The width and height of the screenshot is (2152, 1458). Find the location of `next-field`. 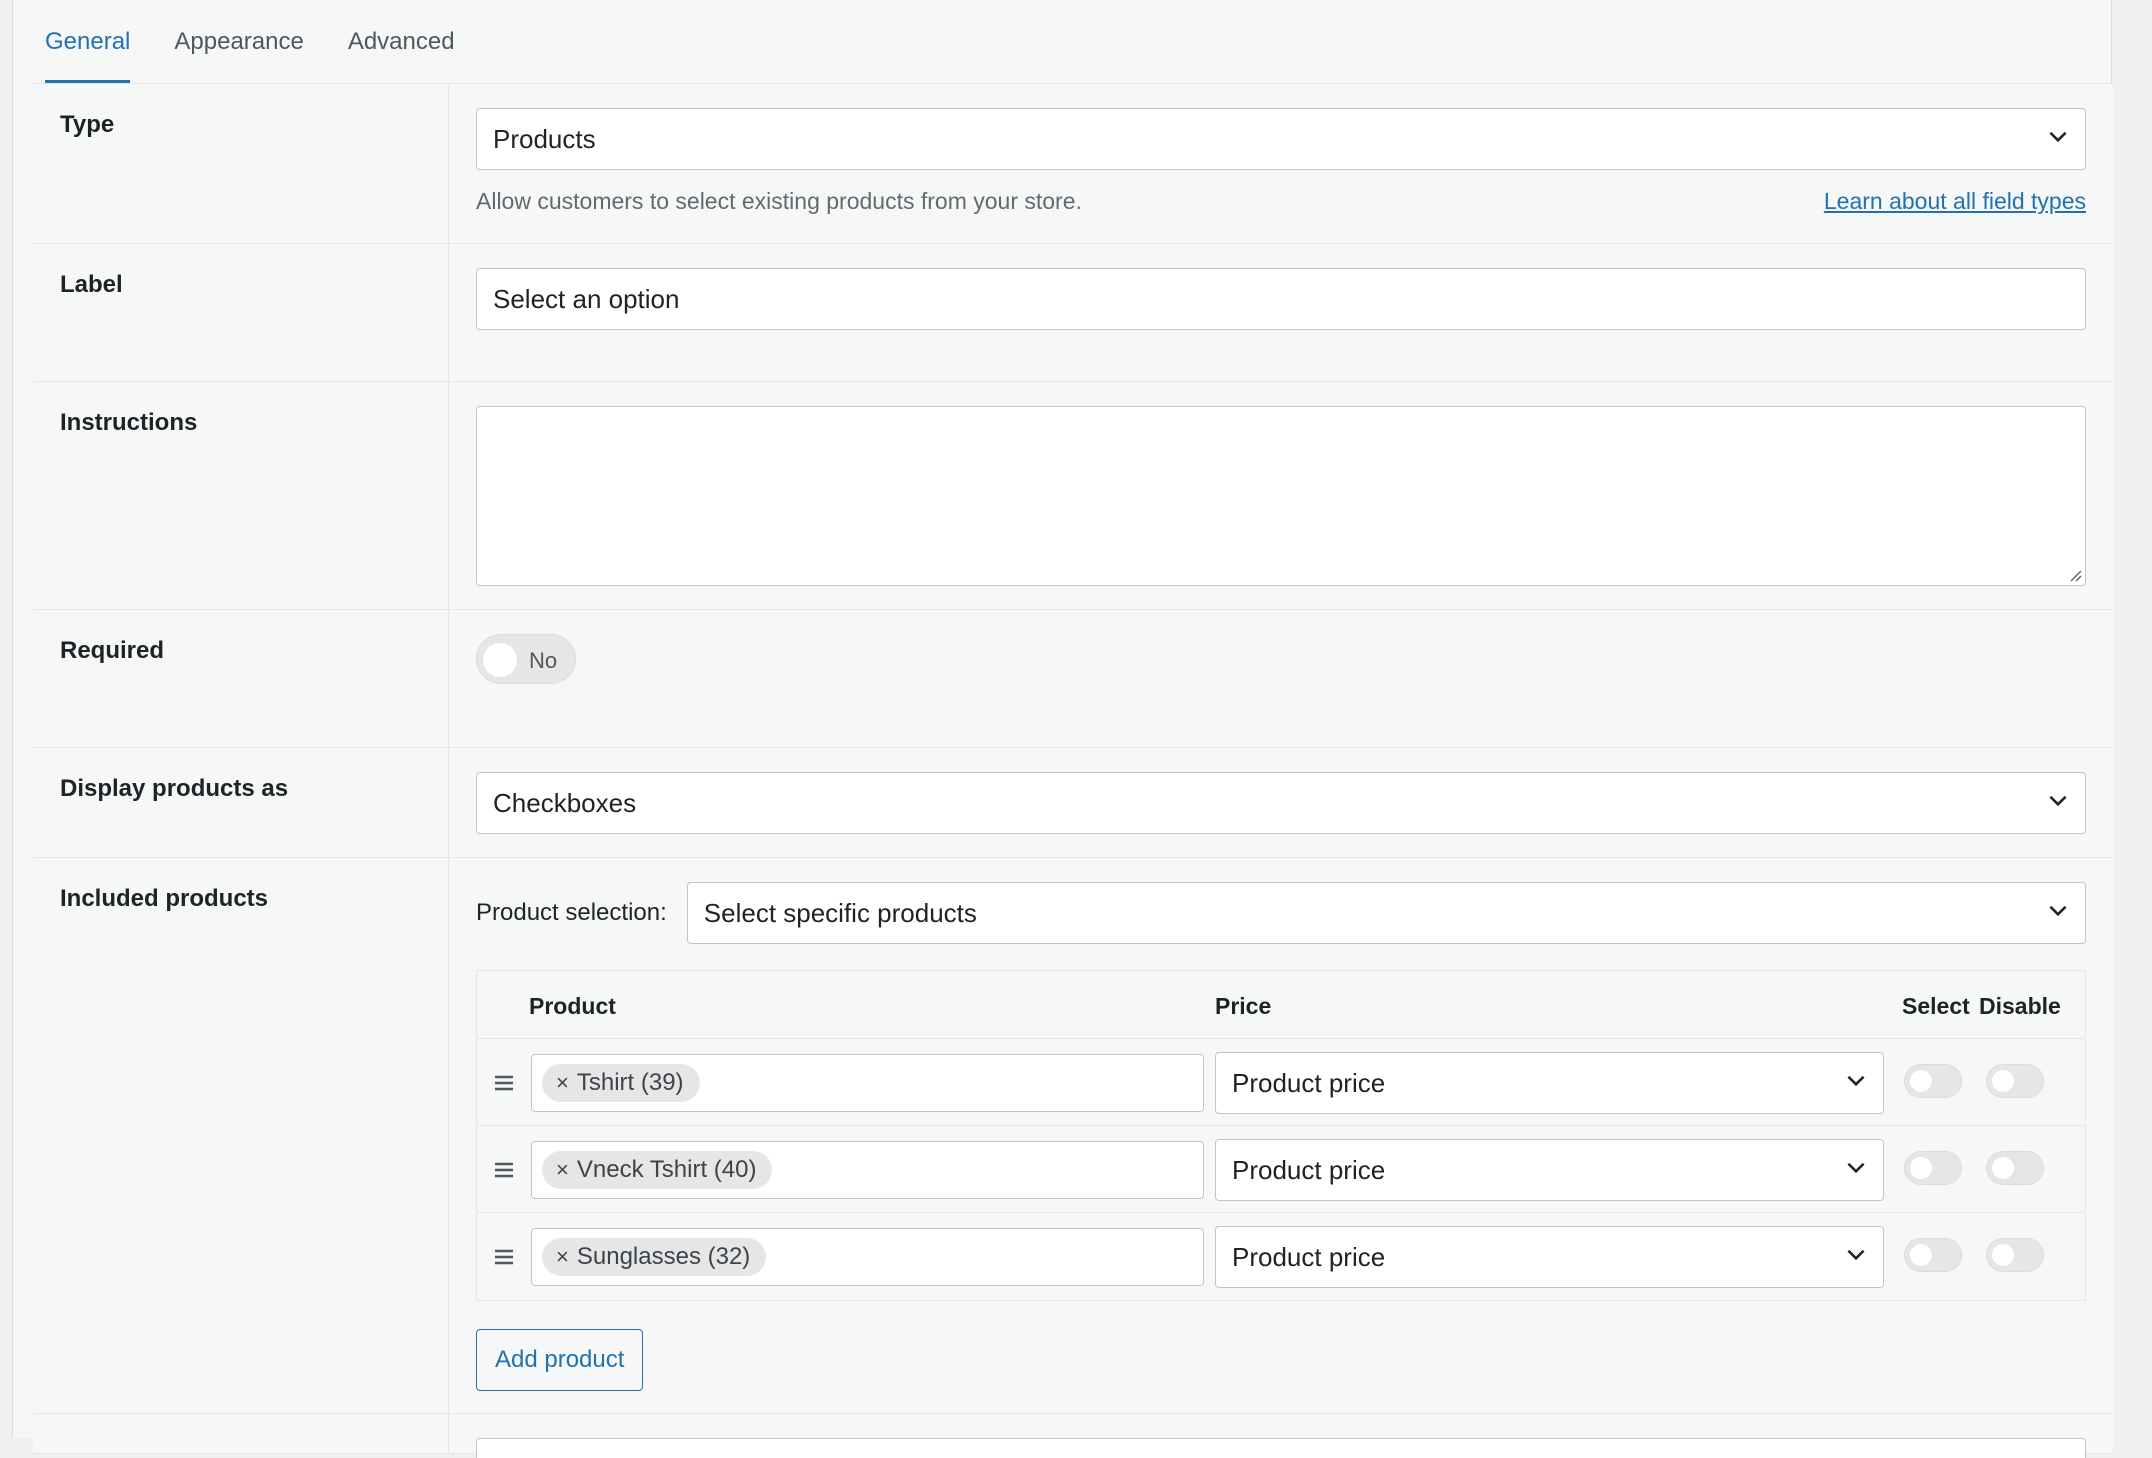

next-field is located at coordinates (1281, 1448).